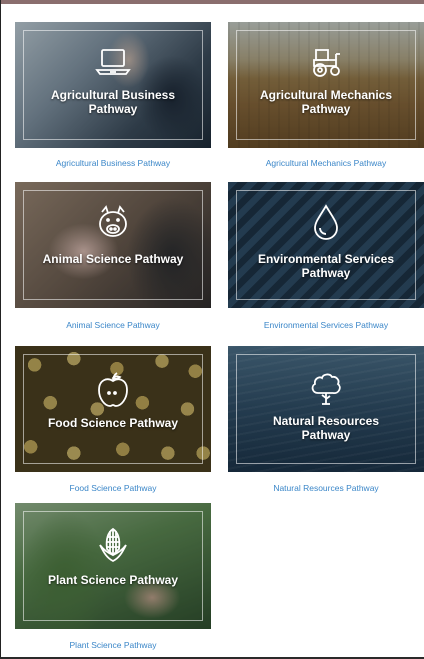  I want to click on card-title: Agricultural Business Pathway, so click(113, 102).